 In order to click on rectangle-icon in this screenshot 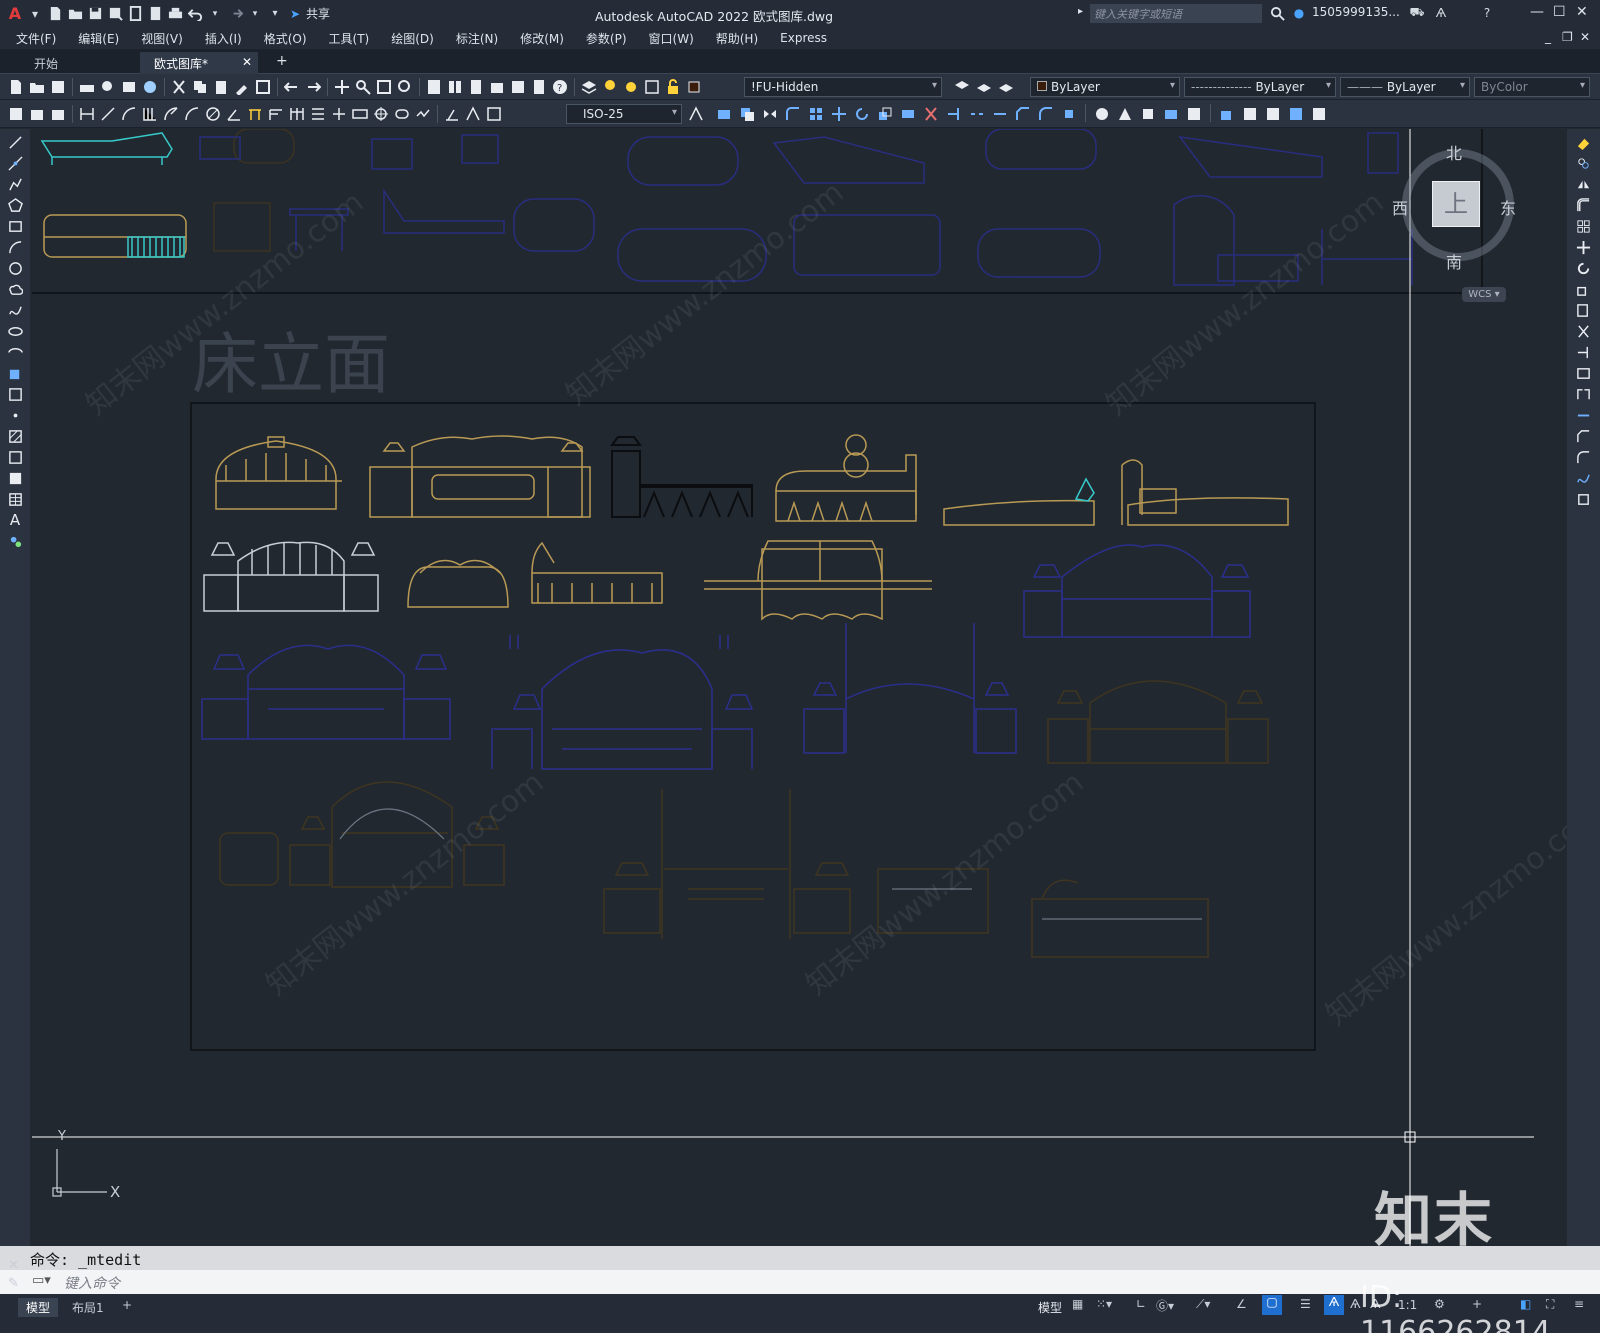, I will do `click(15, 226)`.